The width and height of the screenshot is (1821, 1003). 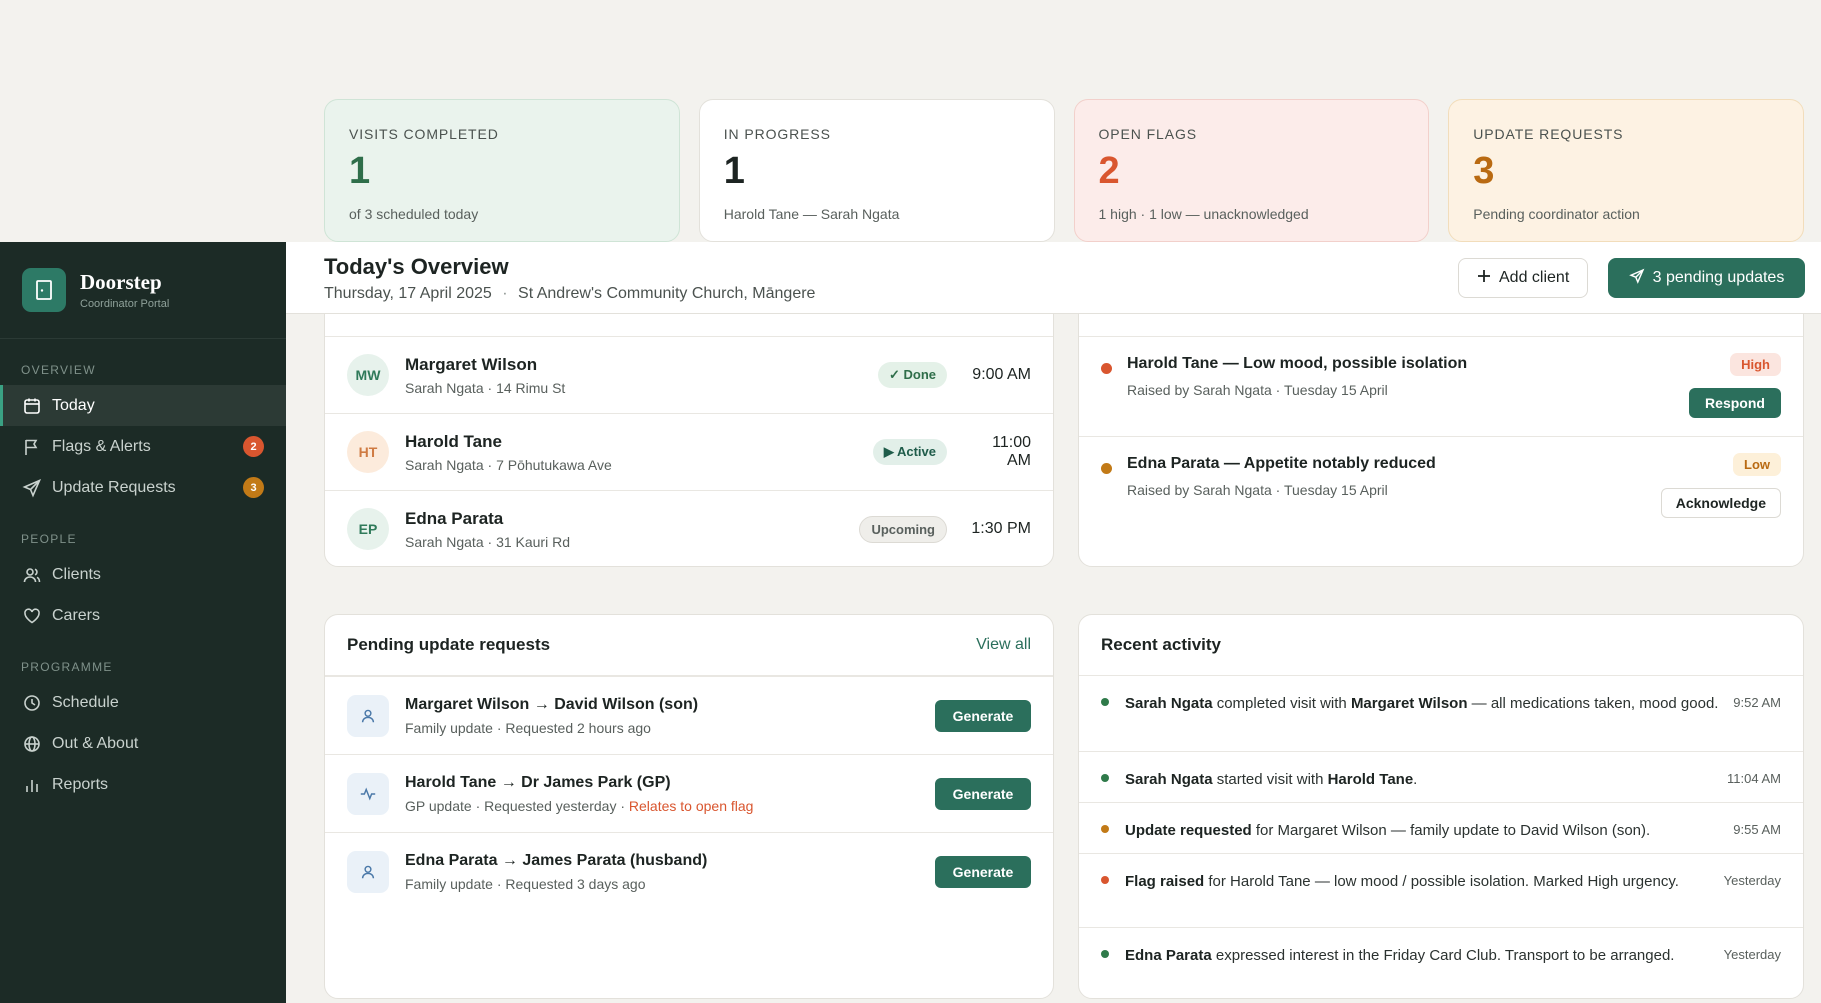 I want to click on stat-label: IN PROGRESS, so click(x=777, y=134).